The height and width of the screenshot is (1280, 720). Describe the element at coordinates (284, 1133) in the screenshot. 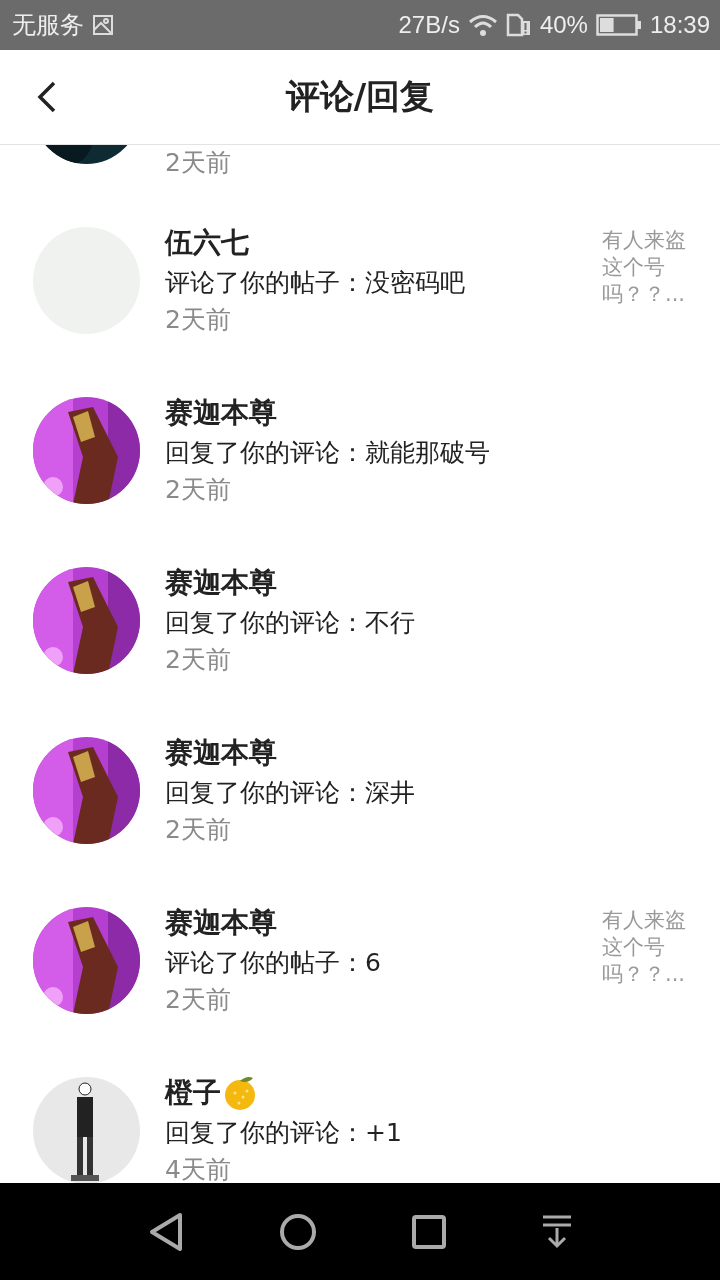

I see `notification-text: 回复了你的评论：+1` at that location.